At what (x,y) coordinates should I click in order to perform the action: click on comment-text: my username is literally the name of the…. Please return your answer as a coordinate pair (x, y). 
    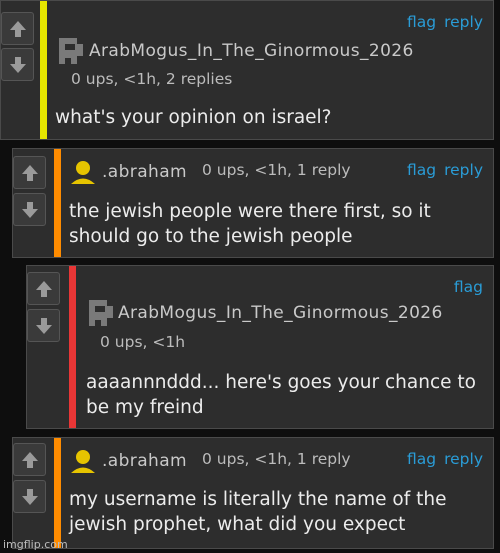
    Looking at the image, I should click on (258, 512).